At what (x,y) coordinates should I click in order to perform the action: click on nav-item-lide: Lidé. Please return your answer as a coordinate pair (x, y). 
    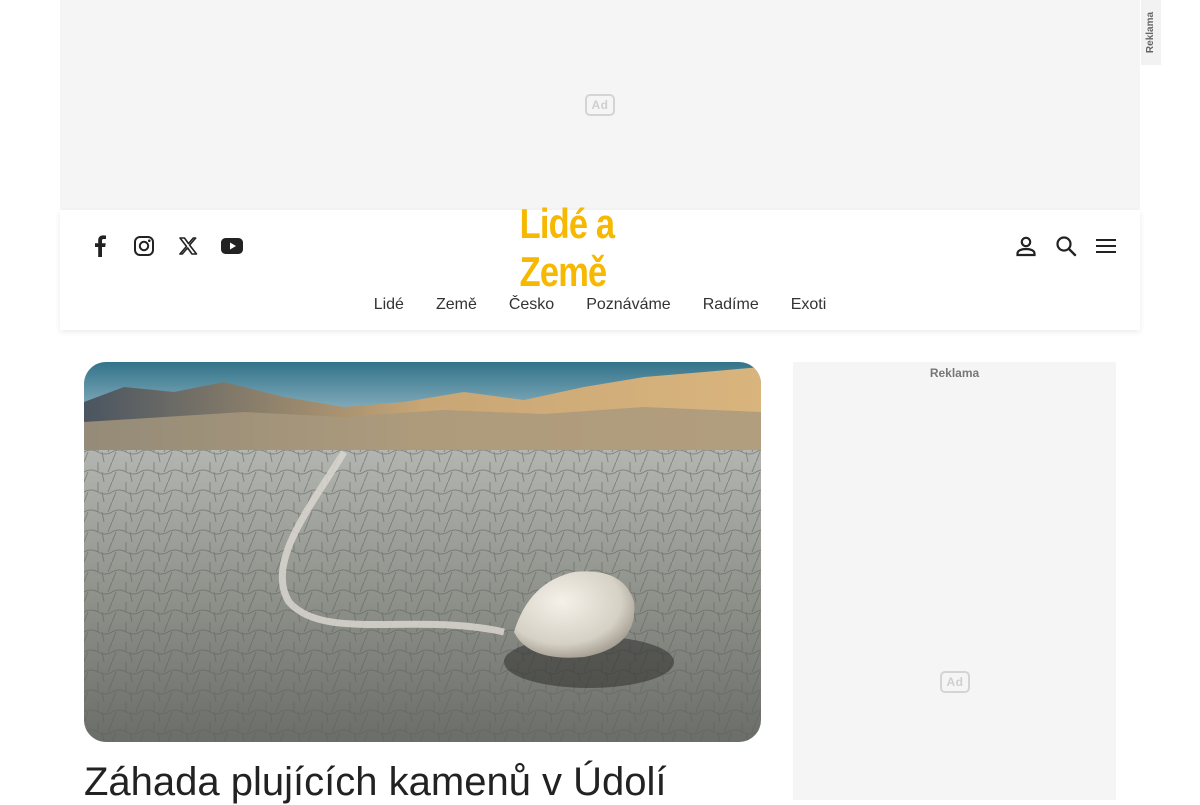
    Looking at the image, I should click on (389, 305).